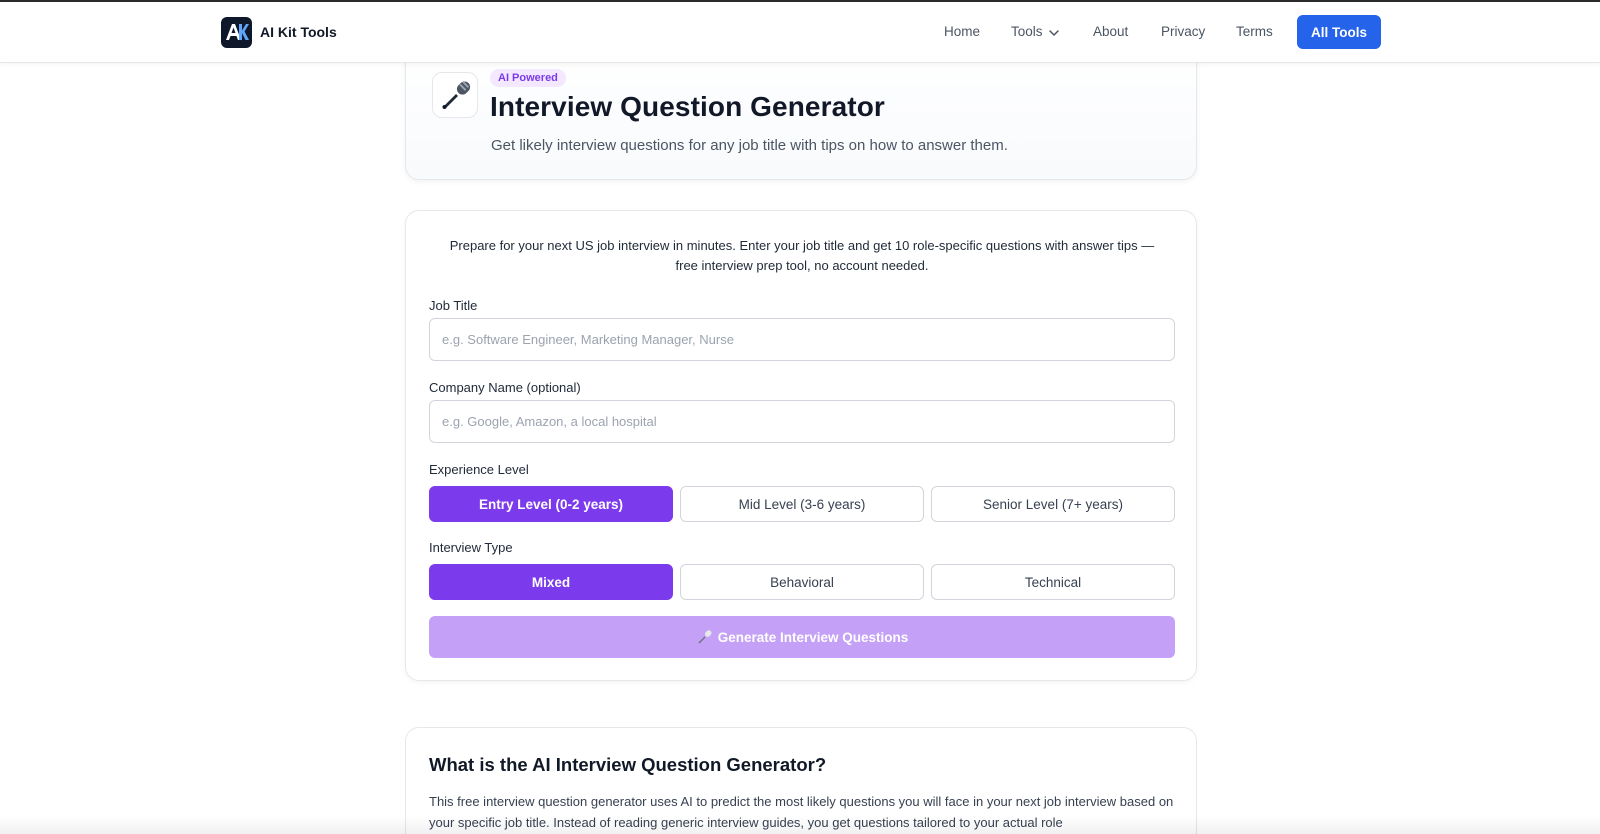 Image resolution: width=1600 pixels, height=834 pixels. I want to click on brand: AI Kit Tools, so click(279, 32).